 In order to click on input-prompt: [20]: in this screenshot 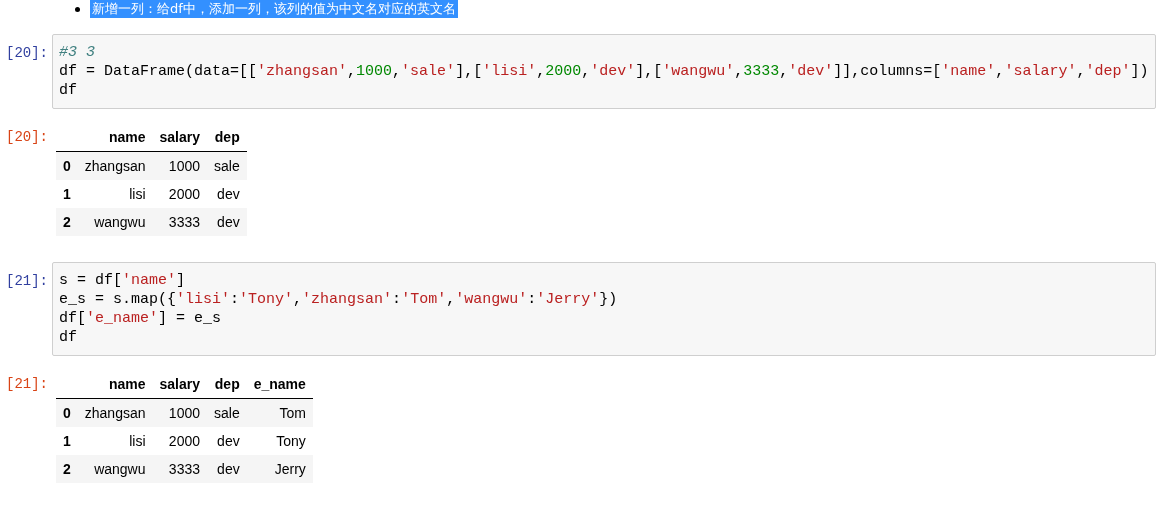, I will do `click(27, 52)`.